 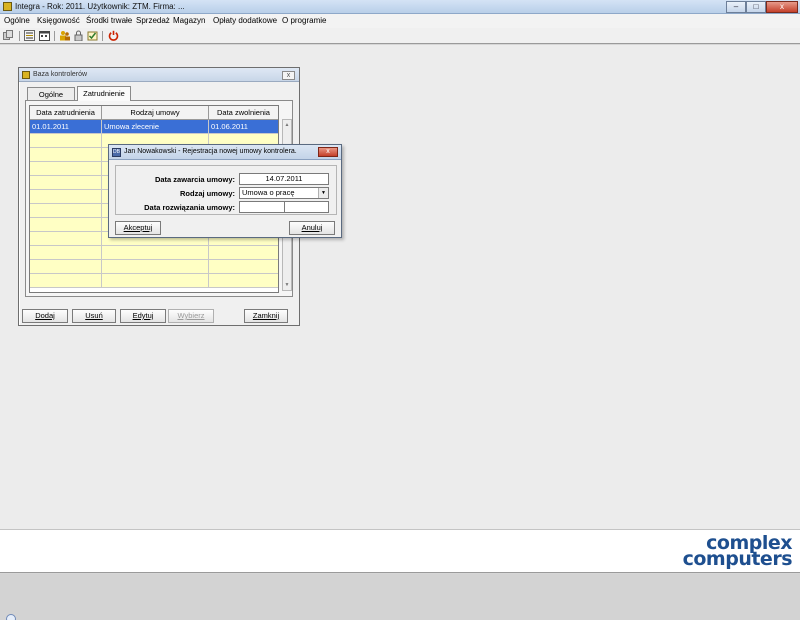 I want to click on edit-button: Edytuj, so click(x=143, y=316).